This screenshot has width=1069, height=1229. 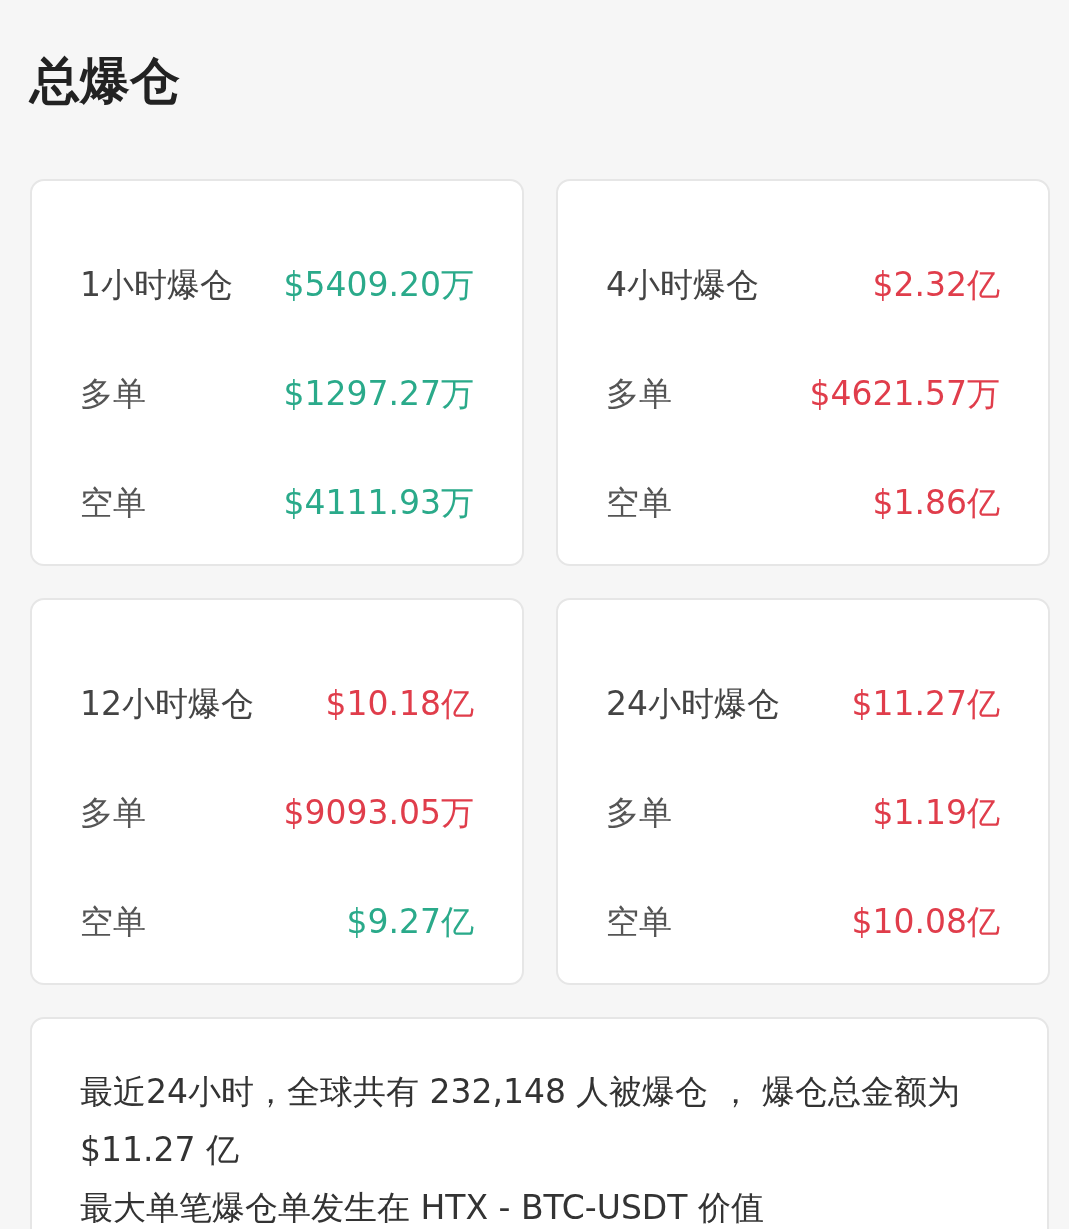 I want to click on period-label: 4小时爆仓, so click(x=682, y=285).